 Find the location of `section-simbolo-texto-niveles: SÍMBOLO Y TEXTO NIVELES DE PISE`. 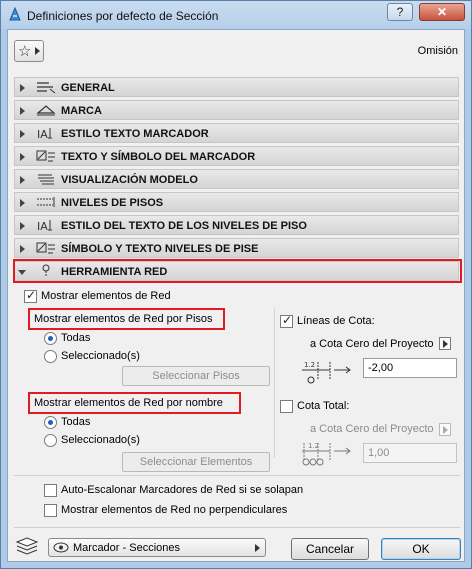

section-simbolo-texto-niveles: SÍMBOLO Y TEXTO NIVELES DE PISE is located at coordinates (236, 248).